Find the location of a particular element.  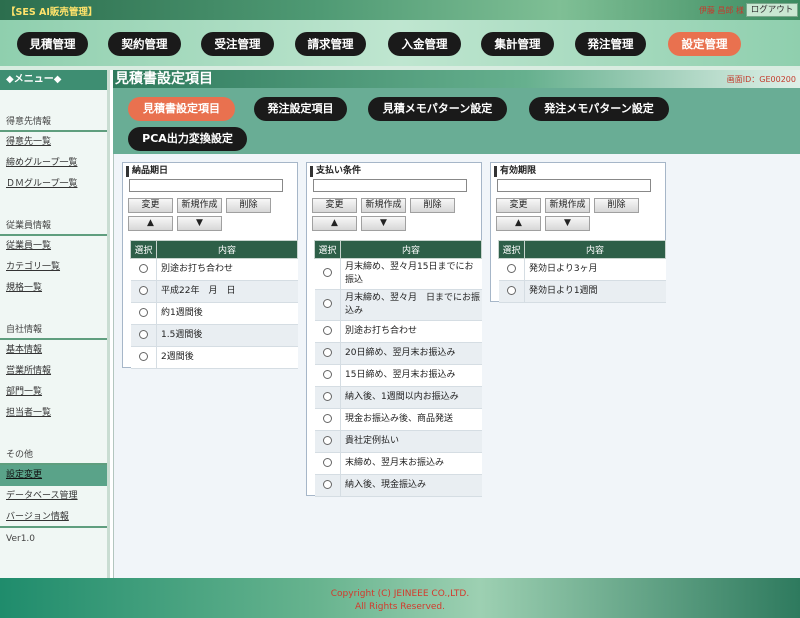

row-text: 15日締め、翌月末お振込み is located at coordinates (411, 375).